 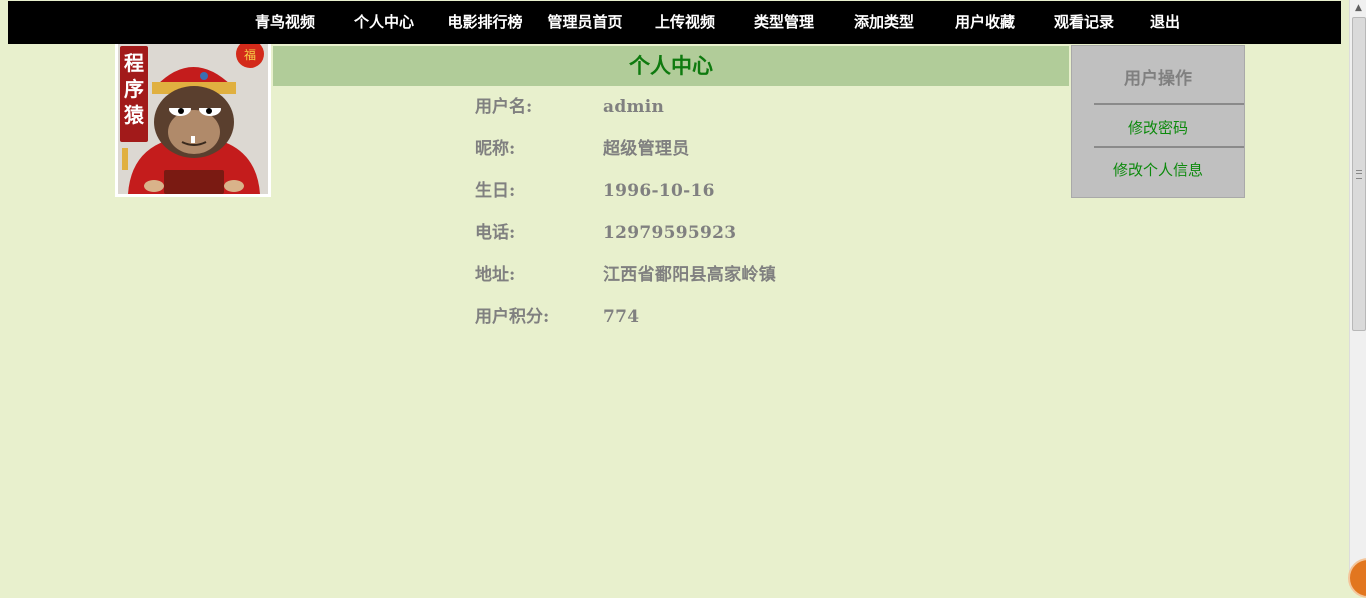 What do you see at coordinates (1158, 79) in the screenshot?
I see `user-operations-title: 用户操作` at bounding box center [1158, 79].